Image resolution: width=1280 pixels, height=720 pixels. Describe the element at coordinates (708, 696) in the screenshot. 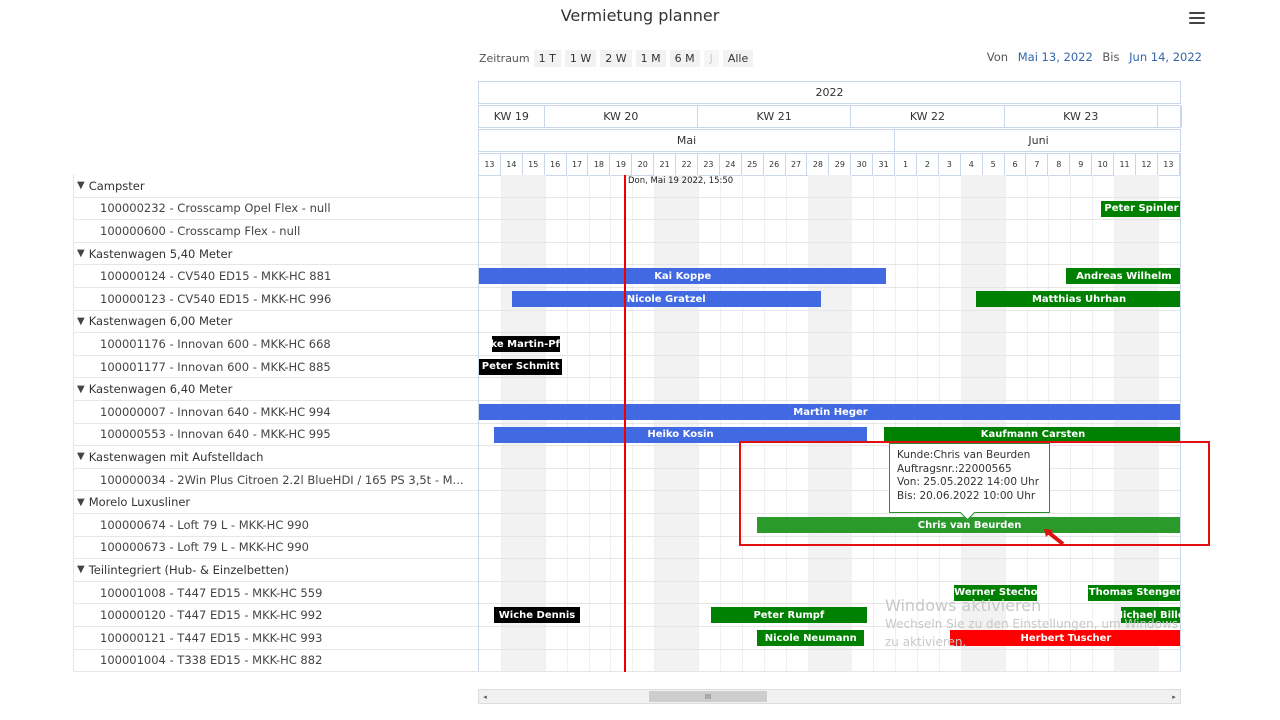

I see `scrollbar-thumb: III` at that location.